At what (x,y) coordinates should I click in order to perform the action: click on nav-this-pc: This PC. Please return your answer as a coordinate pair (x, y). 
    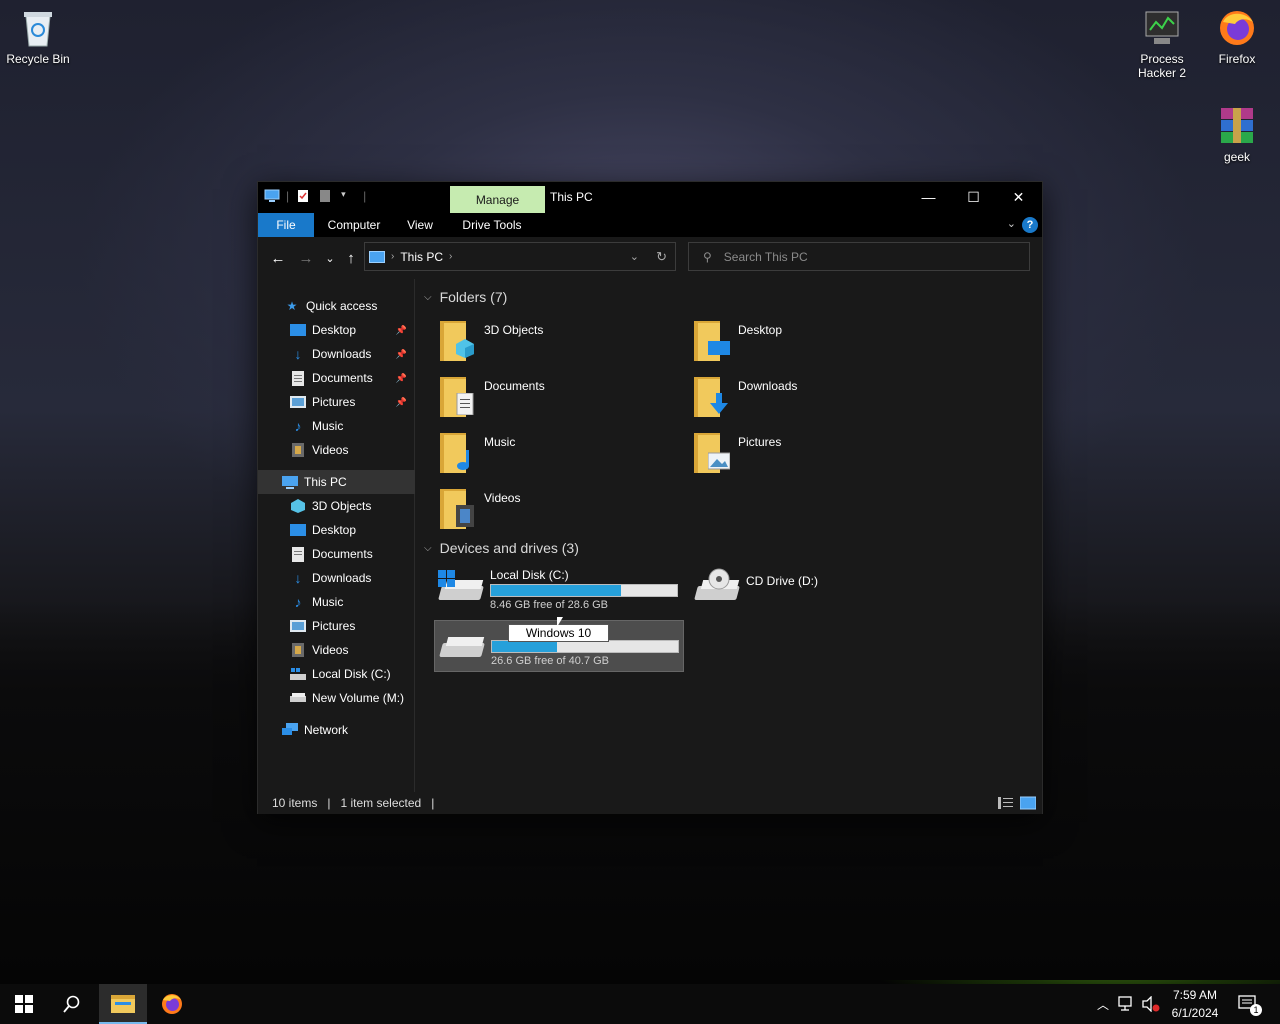
    Looking at the image, I should click on (336, 482).